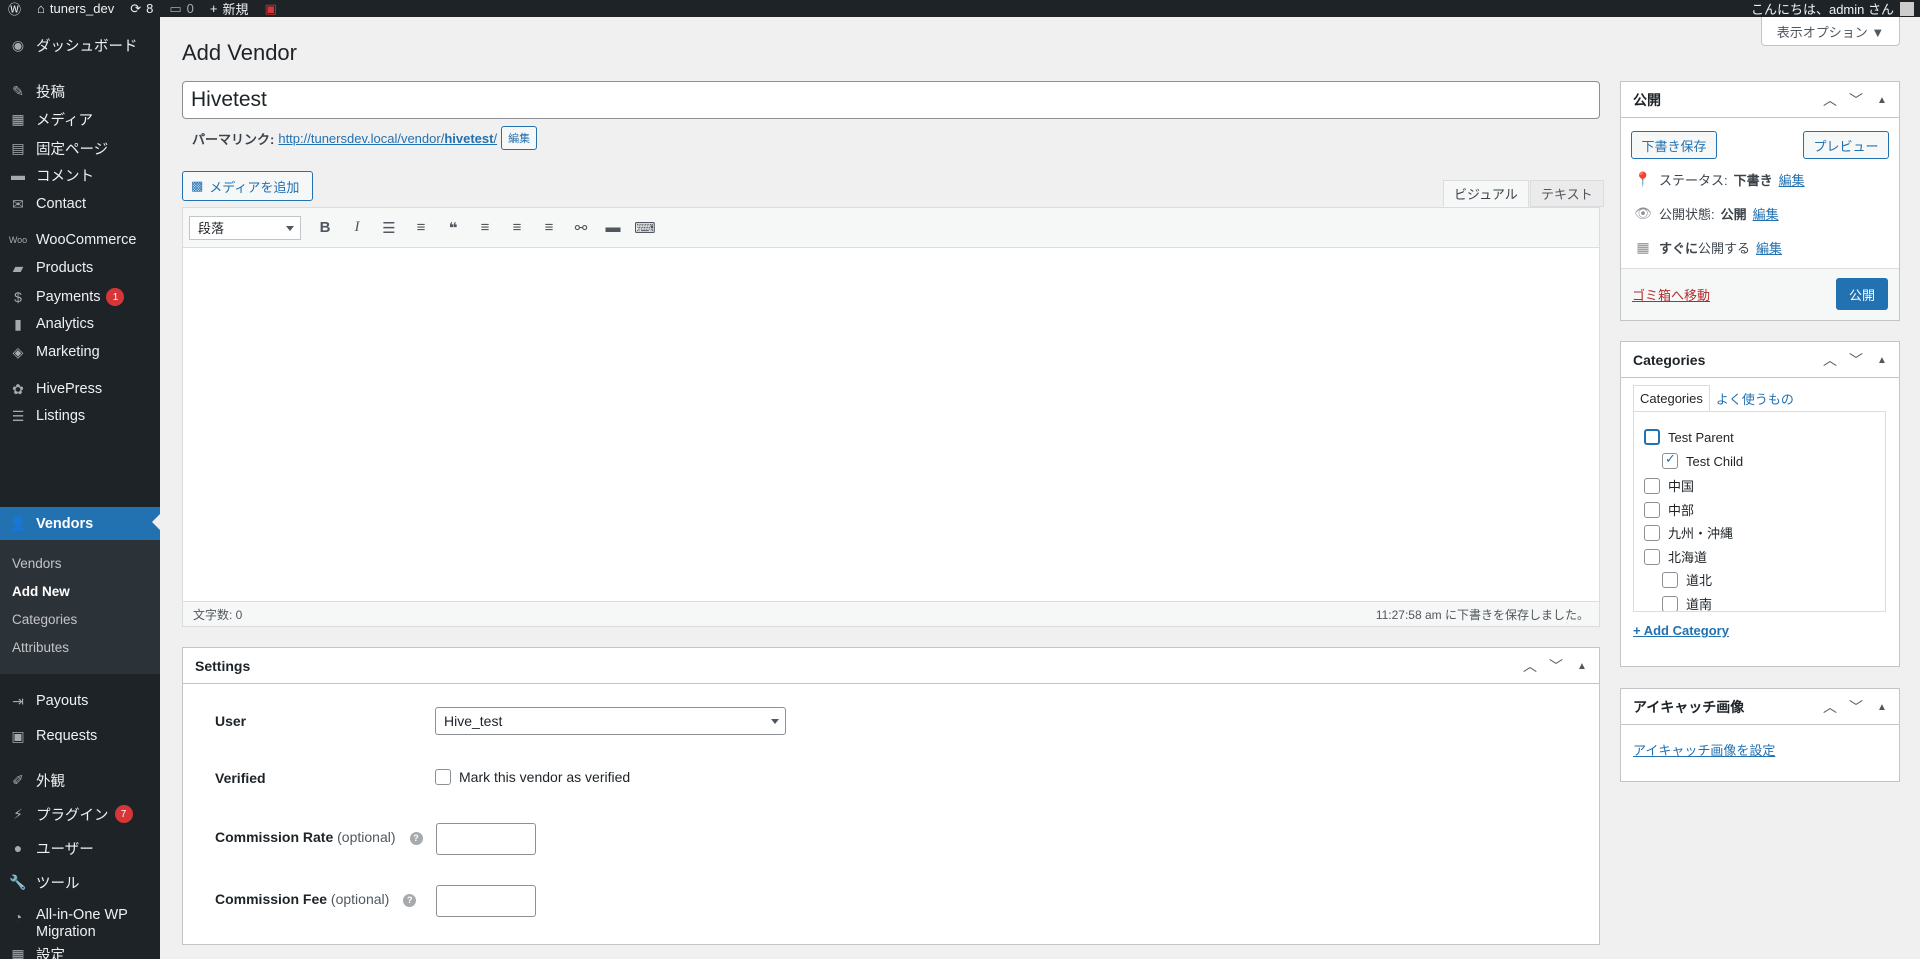 The height and width of the screenshot is (959, 1920). Describe the element at coordinates (18, 735) in the screenshot. I see `requests-icon: ▣` at that location.